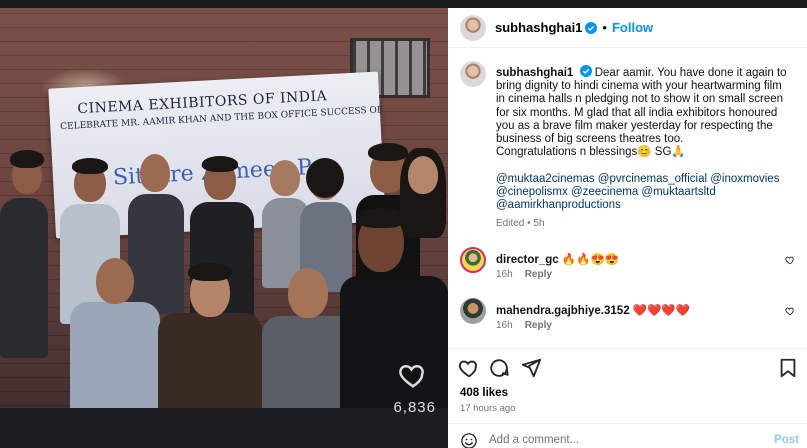 The width and height of the screenshot is (807, 448). What do you see at coordinates (538, 27) in the screenshot?
I see `post-username: subhashghai1` at bounding box center [538, 27].